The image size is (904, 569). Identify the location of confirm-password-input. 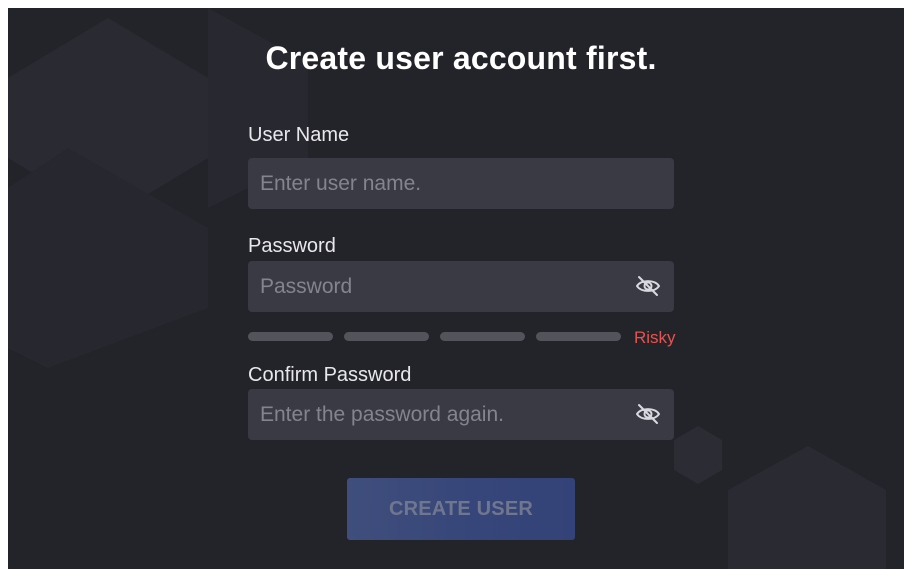
(461, 414).